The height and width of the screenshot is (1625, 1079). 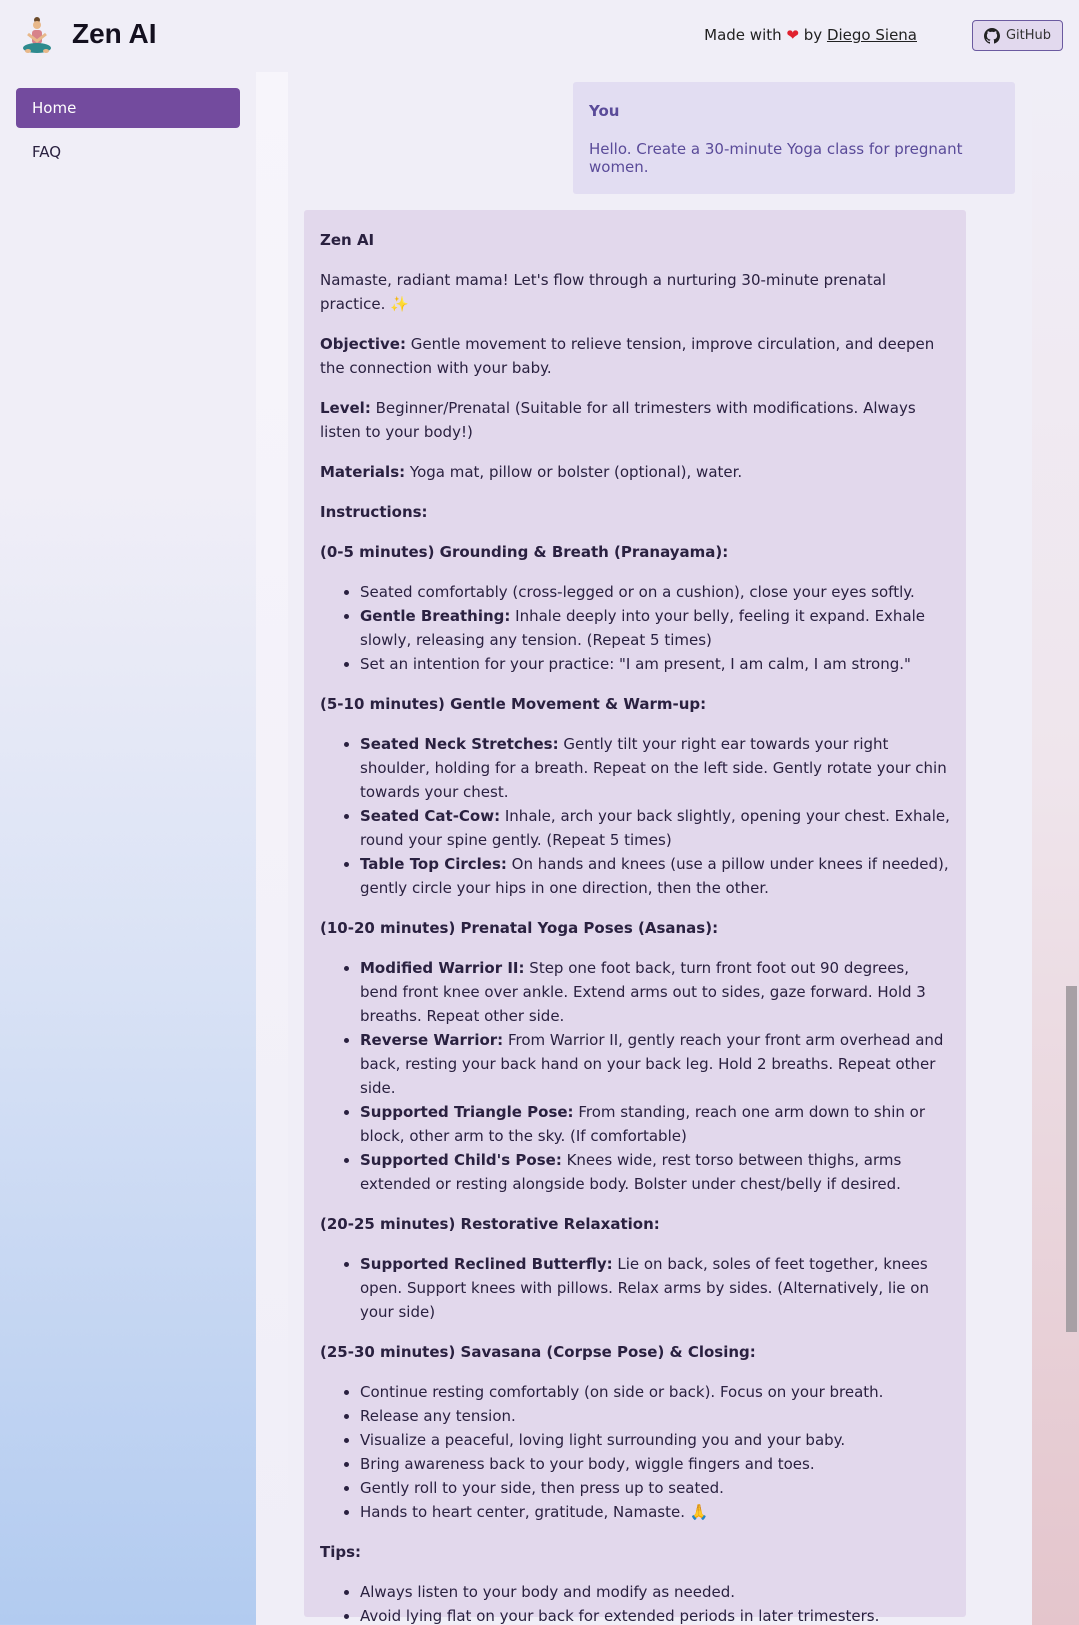 I want to click on sidebar-item-faq: FAQ, so click(x=128, y=152).